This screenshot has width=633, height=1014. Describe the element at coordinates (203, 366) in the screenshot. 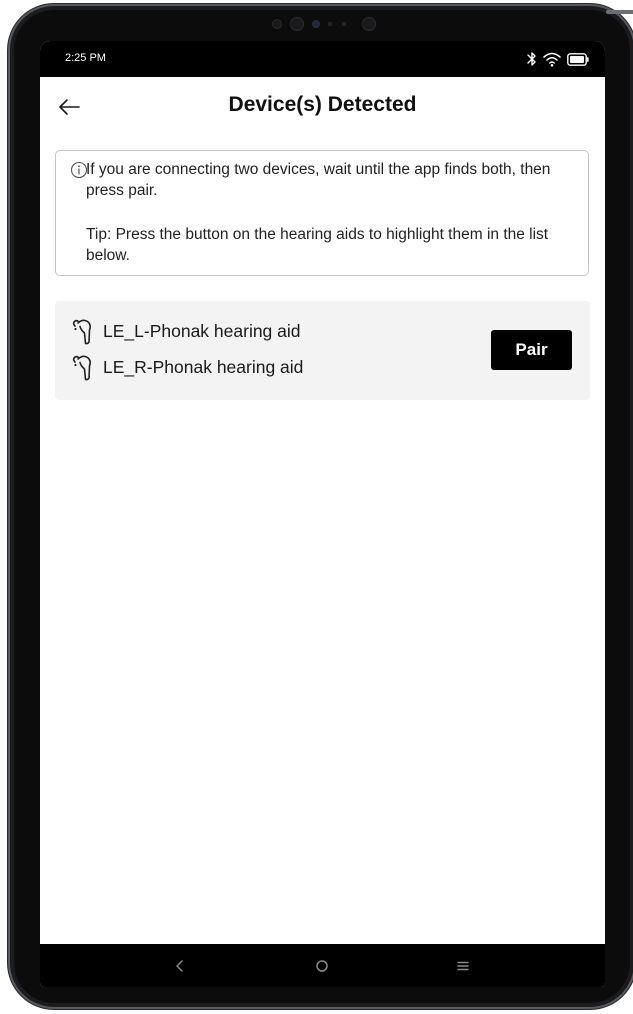

I see `device-name: LE_R-Phonak hearing aid` at that location.